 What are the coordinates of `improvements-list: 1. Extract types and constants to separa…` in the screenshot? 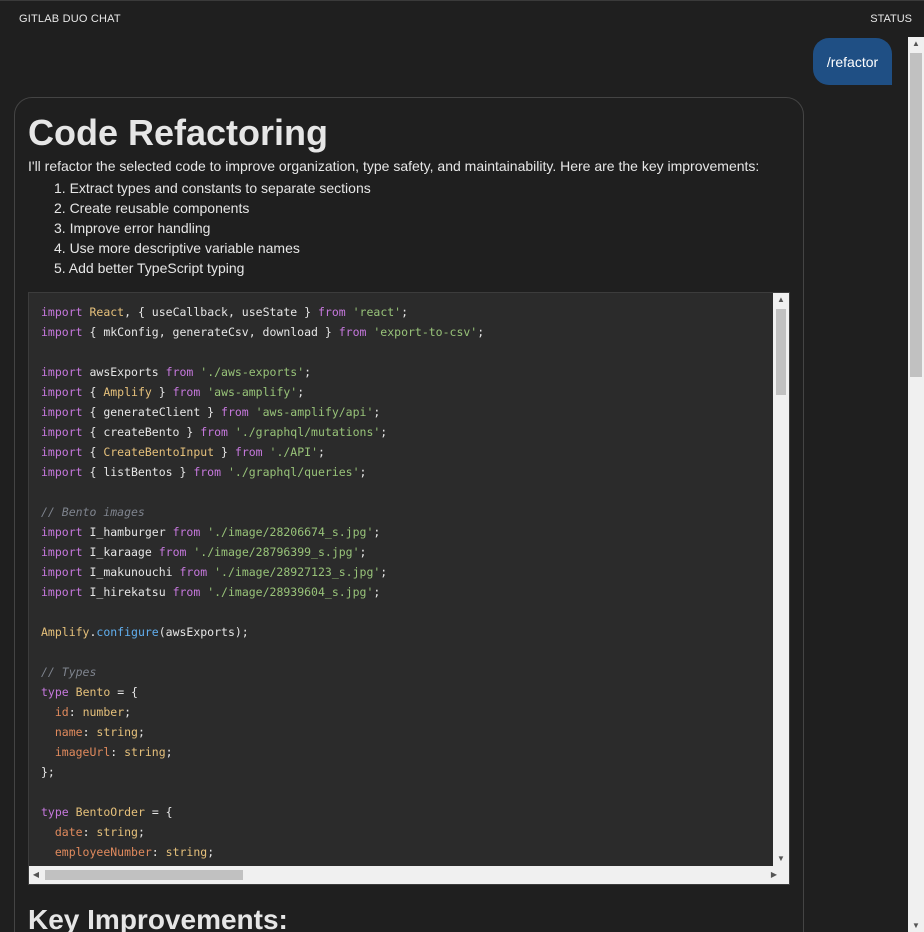 It's located at (212, 228).